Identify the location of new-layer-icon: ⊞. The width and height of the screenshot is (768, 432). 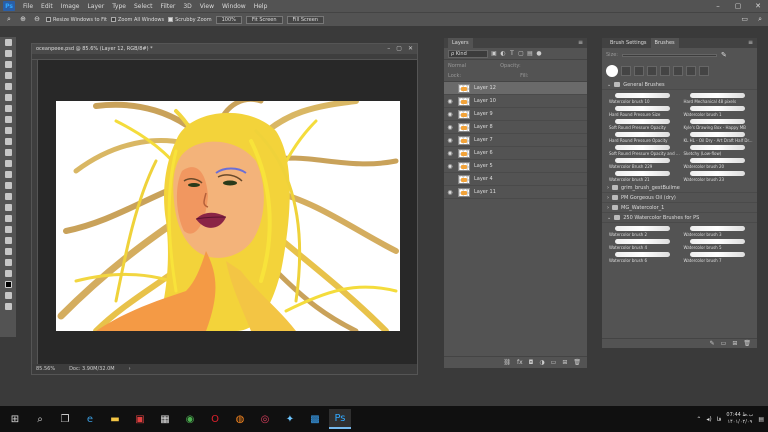
(564, 362).